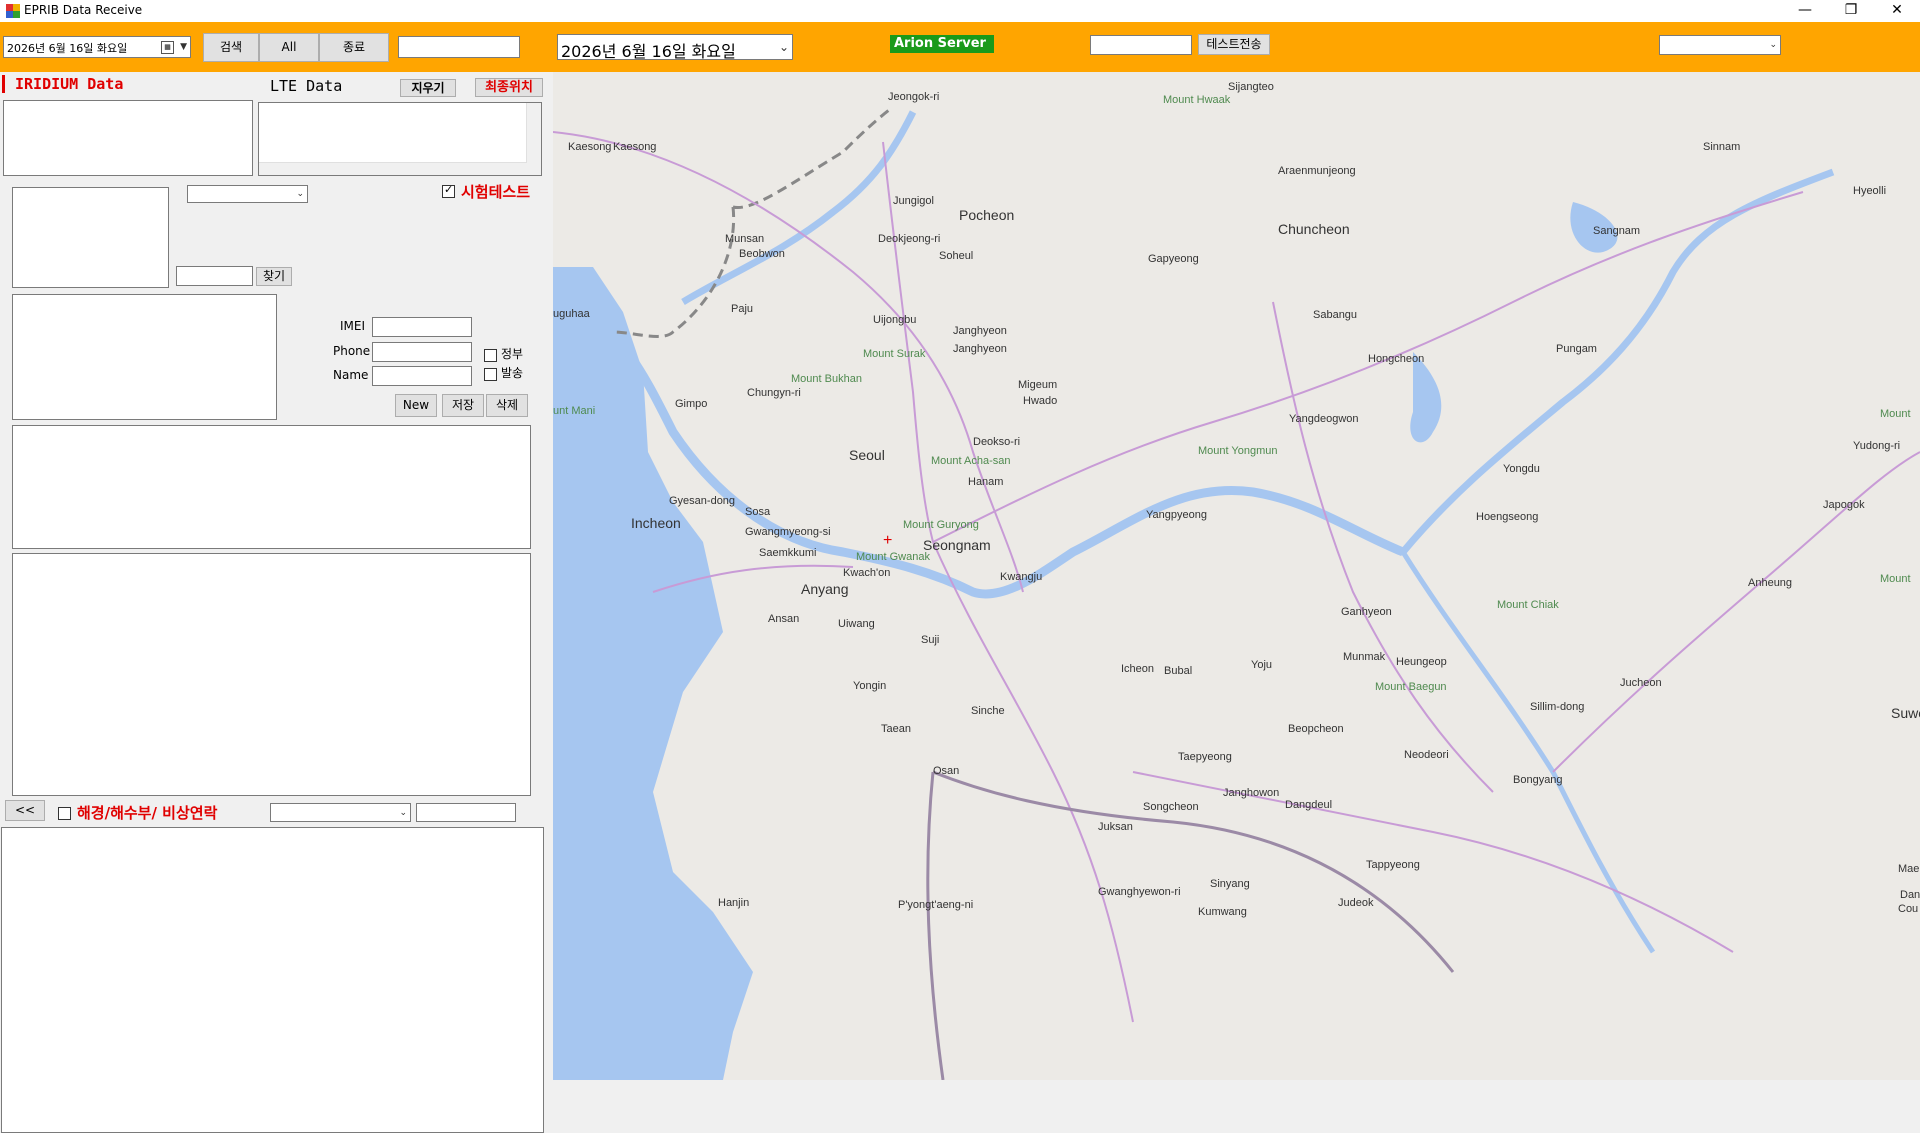 The width and height of the screenshot is (1920, 1133). Describe the element at coordinates (1037, 385) in the screenshot. I see `place-label: Migeum` at that location.